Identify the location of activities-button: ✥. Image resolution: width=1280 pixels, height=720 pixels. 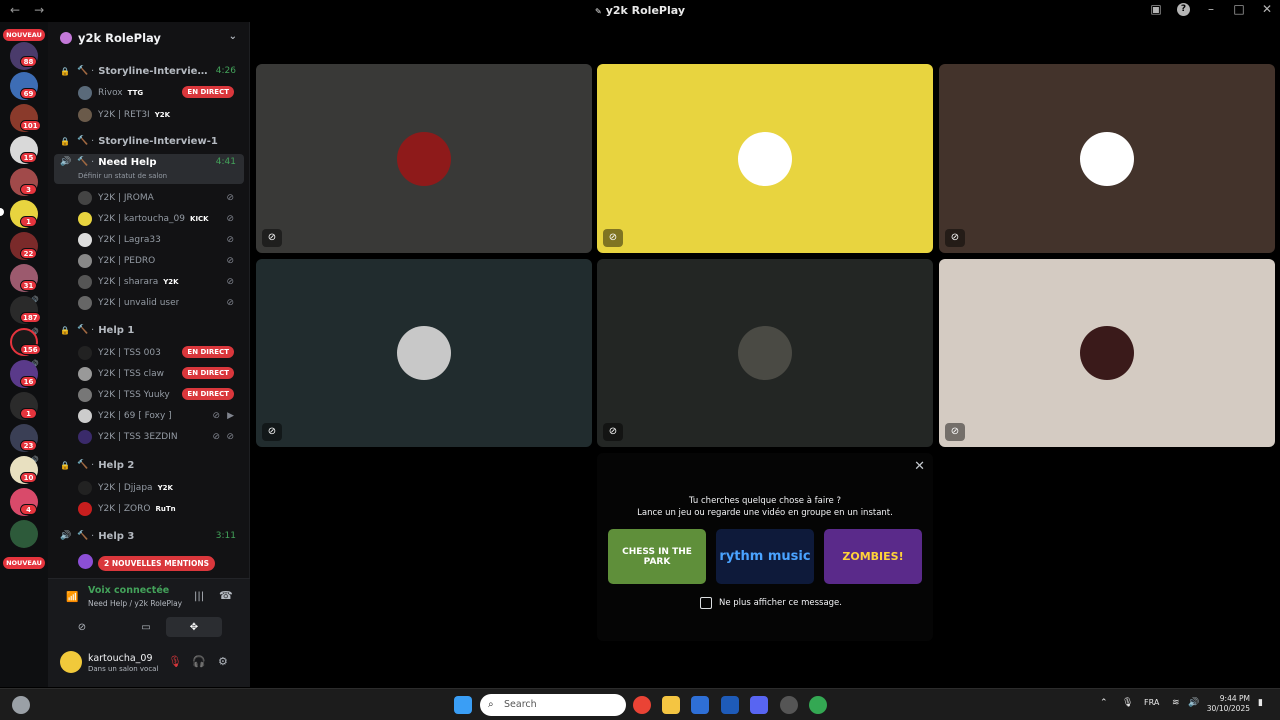
(194, 627).